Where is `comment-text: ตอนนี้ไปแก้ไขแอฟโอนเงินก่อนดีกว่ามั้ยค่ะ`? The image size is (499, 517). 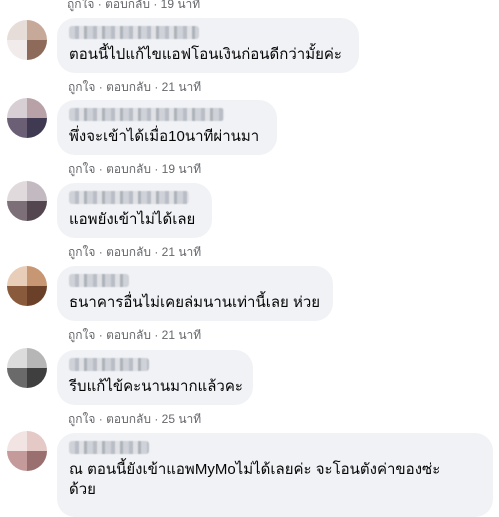
comment-text: ตอนนี้ไปแก้ไขแอฟโอนเงินก่อนดีกว่ามั้ยค่ะ is located at coordinates (205, 54).